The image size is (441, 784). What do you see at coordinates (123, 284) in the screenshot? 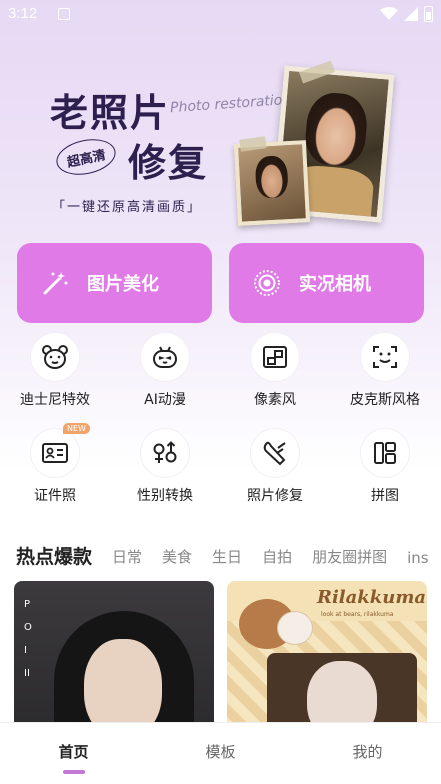
I see `photo-beautify-label: 图片美化` at bounding box center [123, 284].